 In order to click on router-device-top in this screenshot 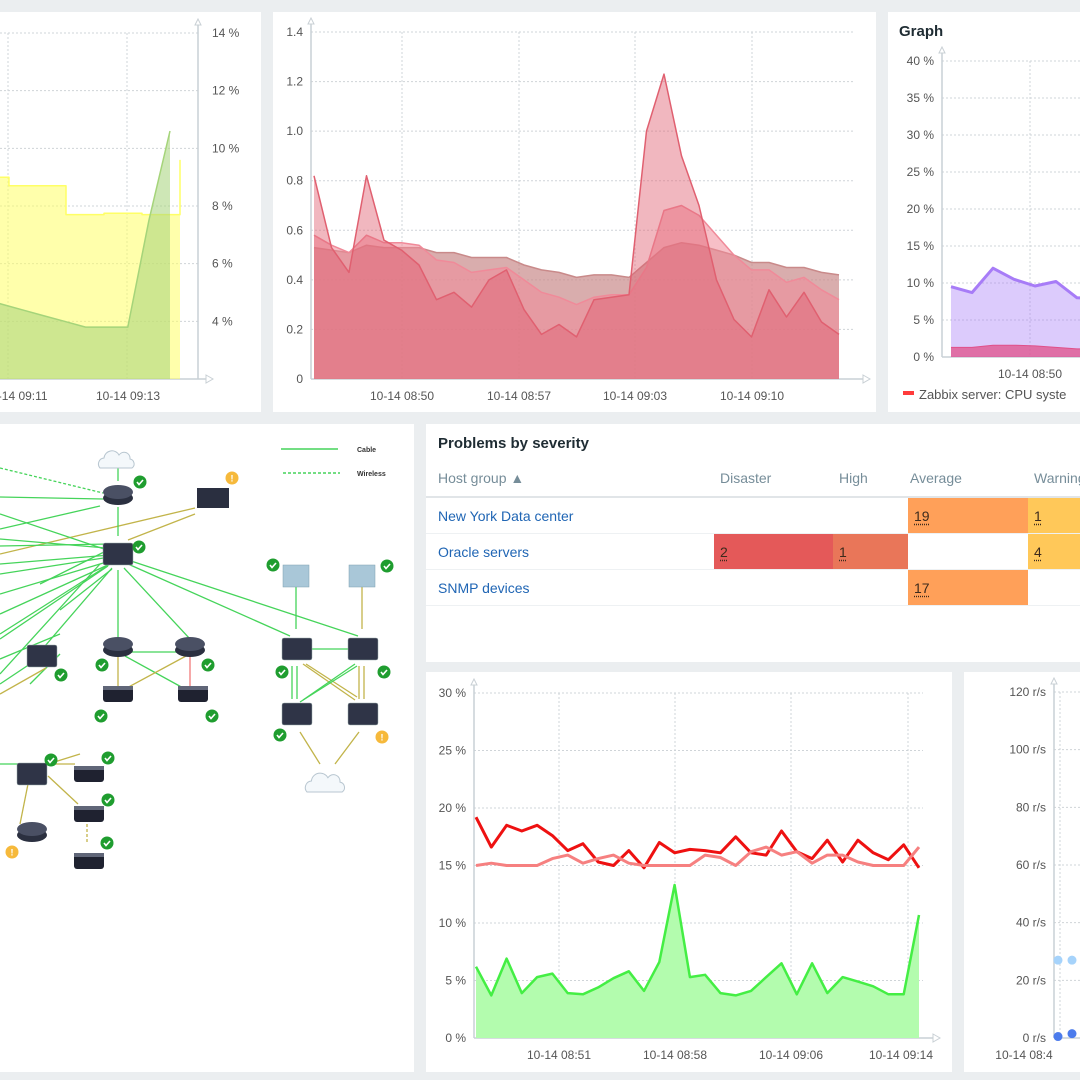, I will do `click(118, 644)`.